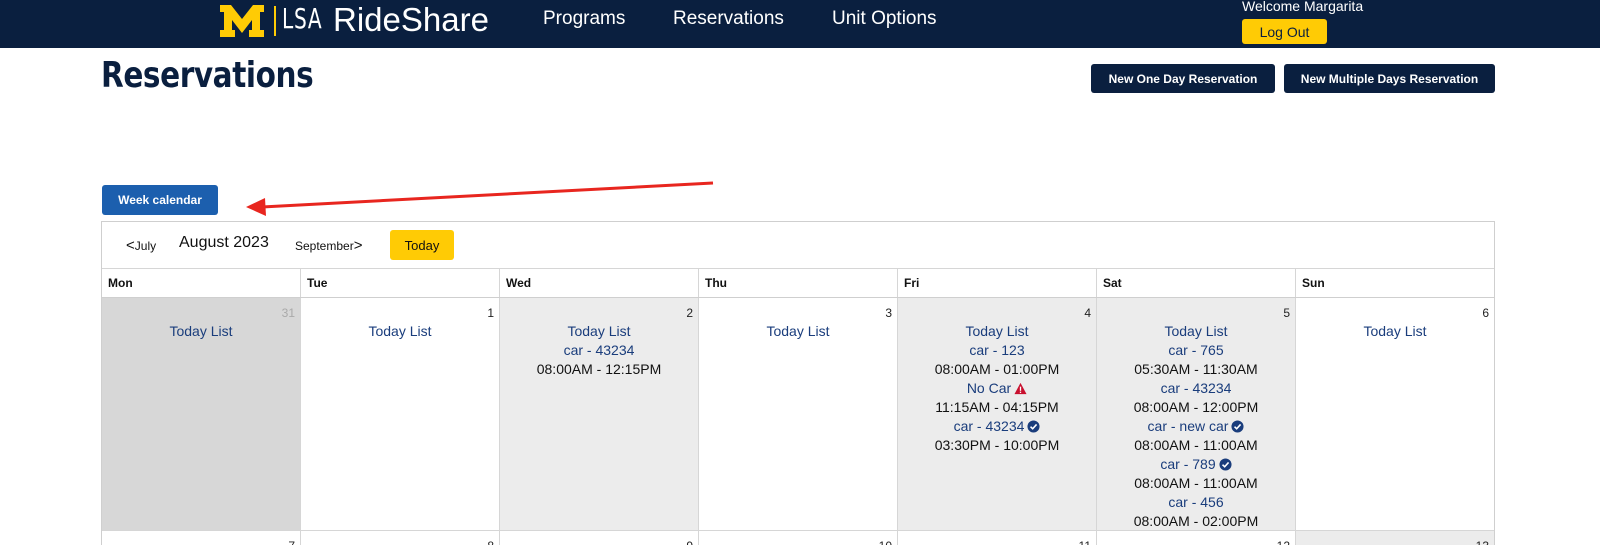 The image size is (1600, 545). I want to click on event-text: 08:00AM - 12:00PM, so click(1196, 407).